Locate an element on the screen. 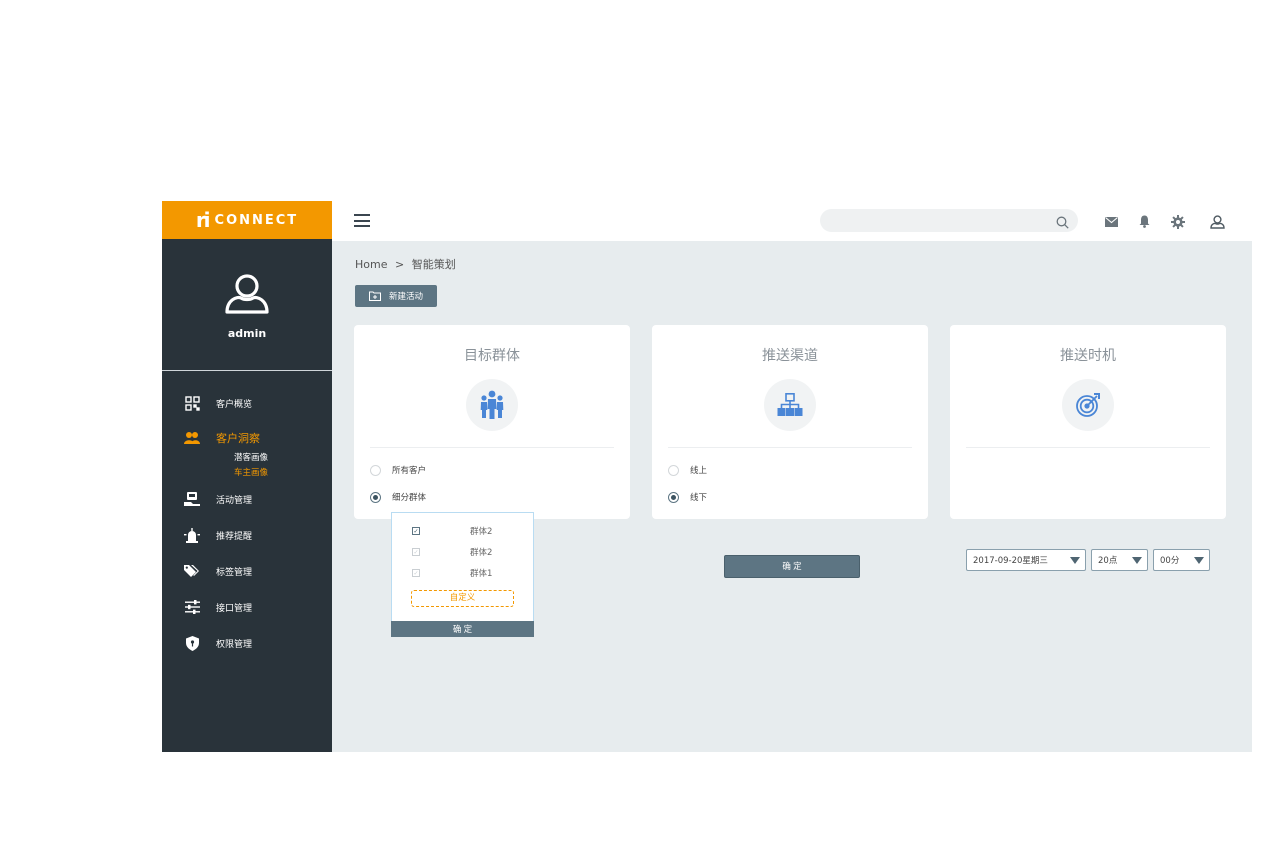 The height and width of the screenshot is (858, 1280). audience-card-title: 目标群体 is located at coordinates (492, 356).